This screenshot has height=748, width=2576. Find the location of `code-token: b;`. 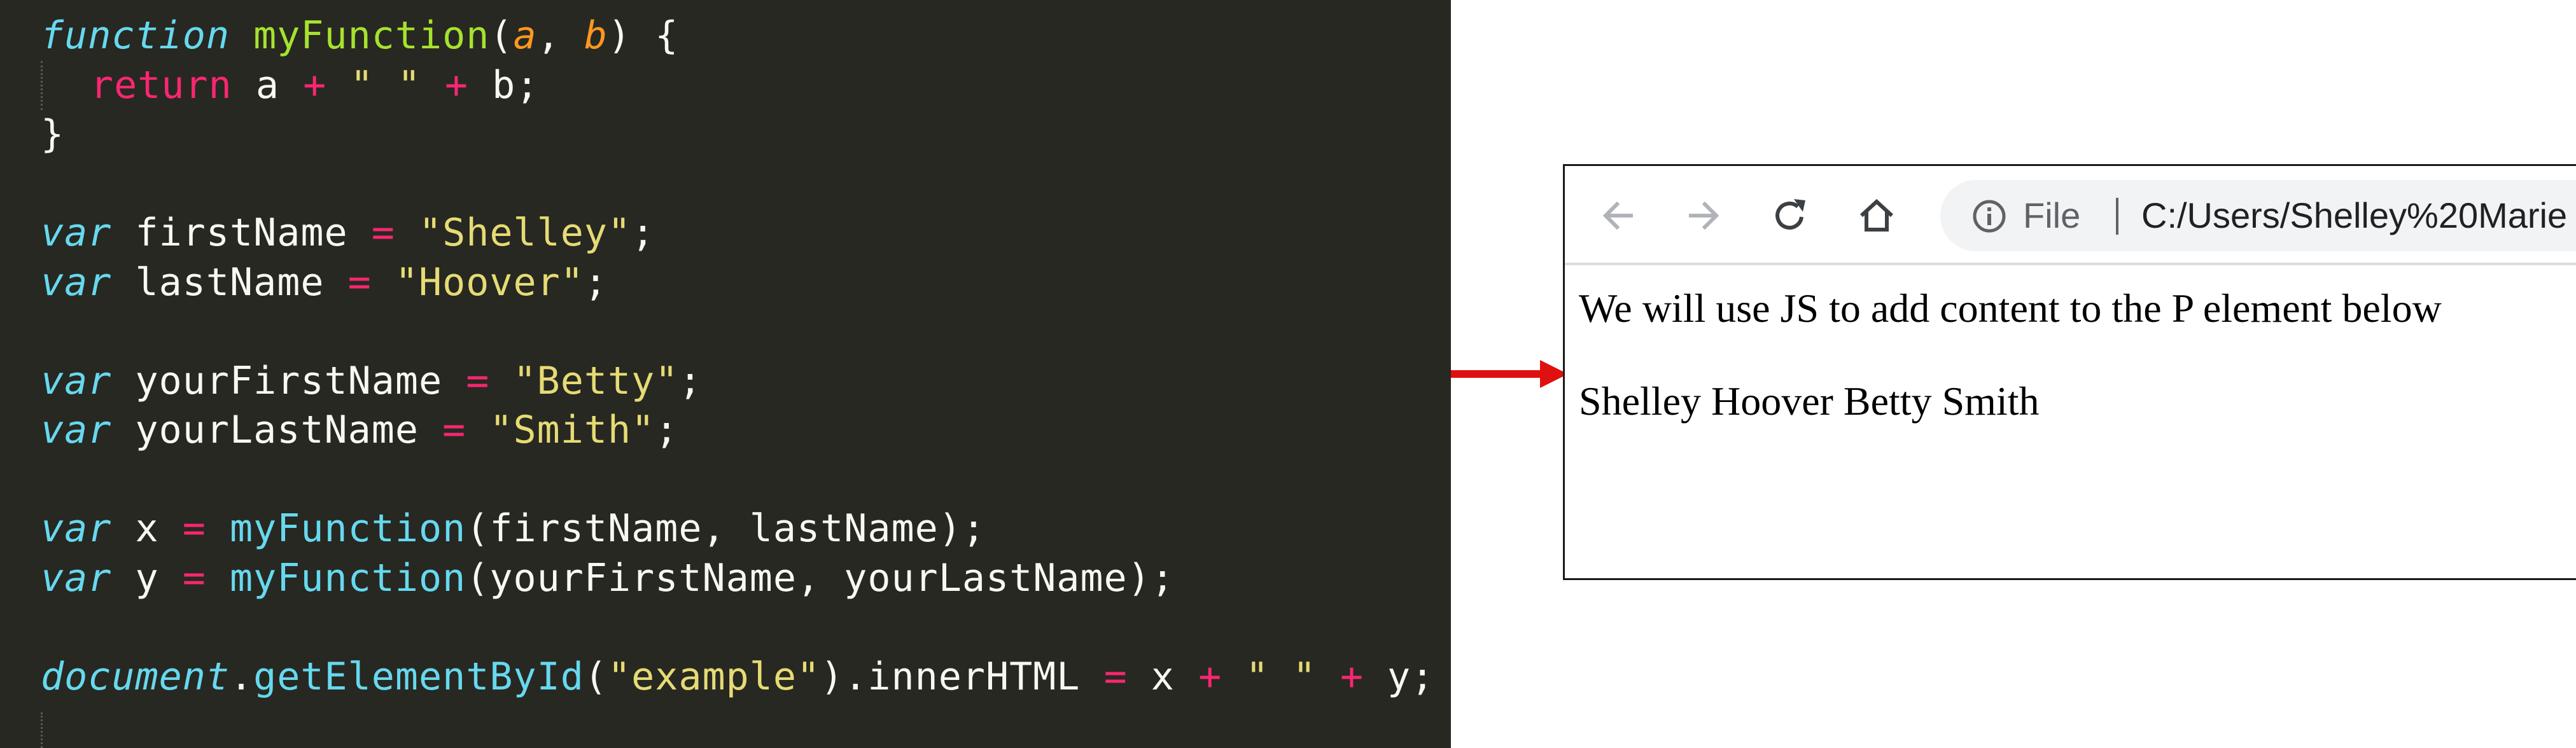

code-token: b; is located at coordinates (504, 84).